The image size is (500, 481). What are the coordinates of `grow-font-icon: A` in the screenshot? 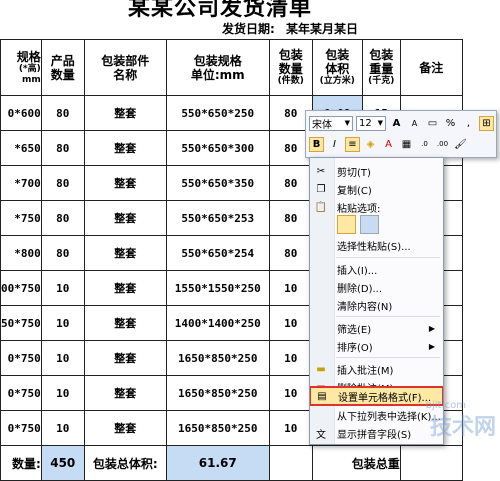 It's located at (396, 123).